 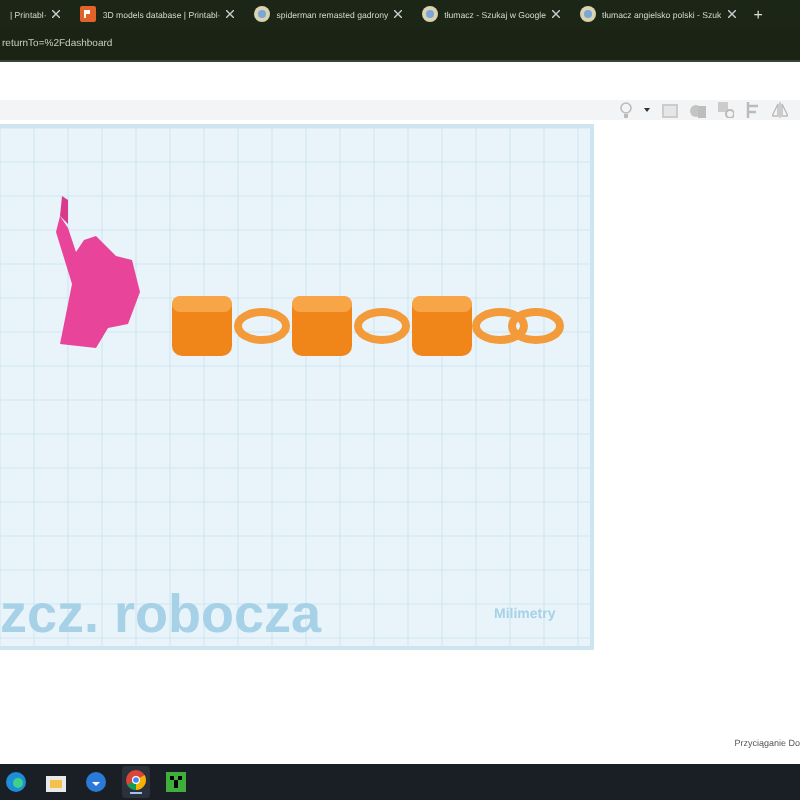 I want to click on browser-icon, so click(x=16, y=782).